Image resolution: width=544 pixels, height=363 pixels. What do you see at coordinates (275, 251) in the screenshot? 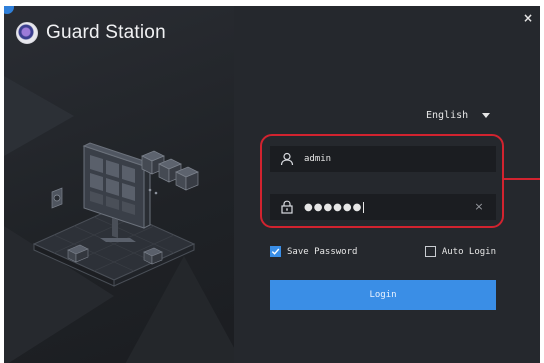
I see `checkbox-checked-icon` at bounding box center [275, 251].